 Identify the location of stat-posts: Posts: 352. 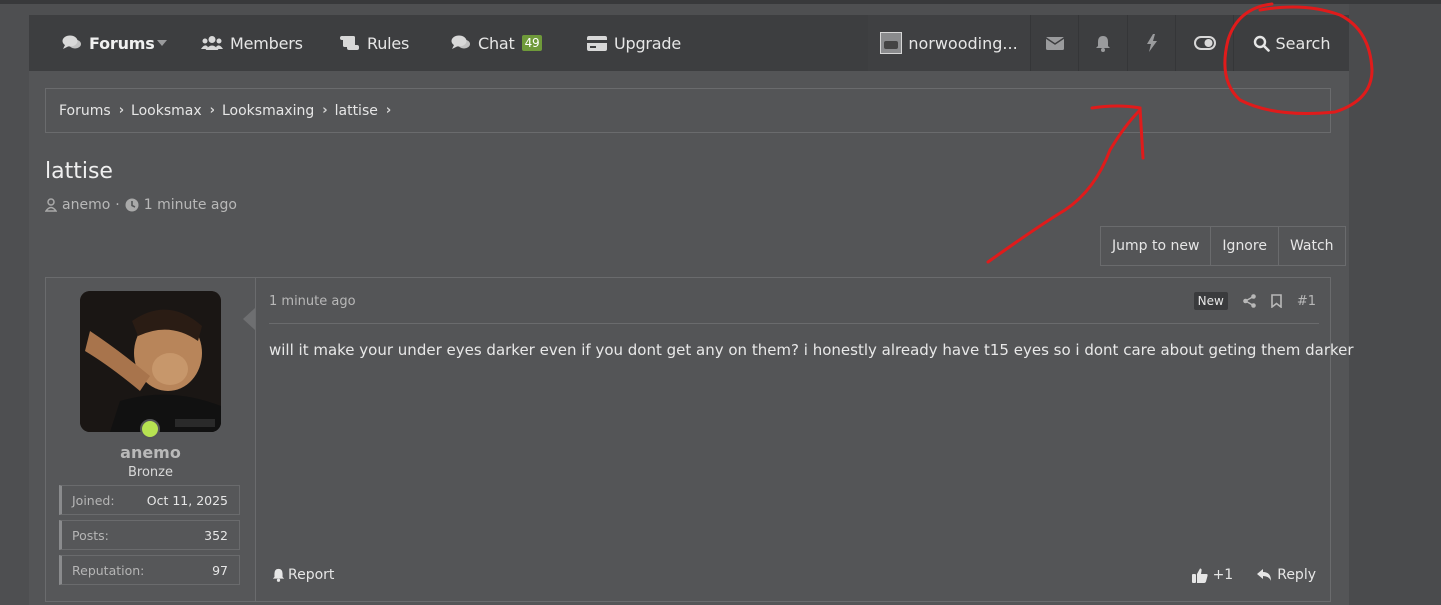
(149, 535).